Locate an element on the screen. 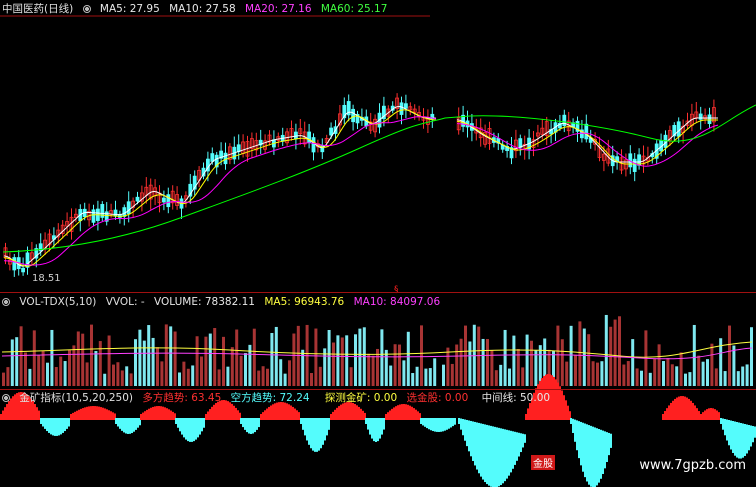 Image resolution: width=756 pixels, height=487 pixels. probe-value: 探测金矿: 0.00 is located at coordinates (361, 398).